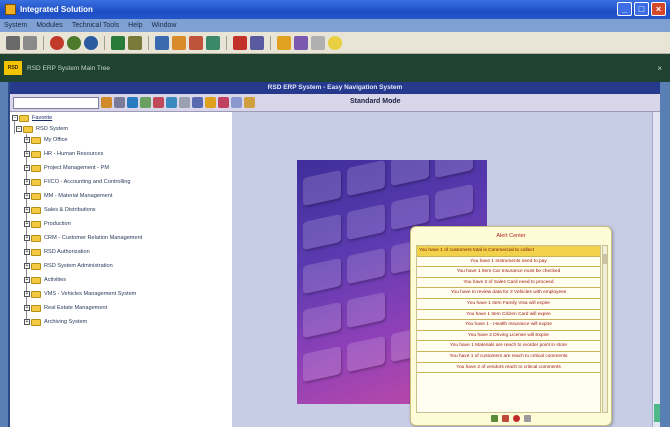 Image resolution: width=670 pixels, height=427 pixels. Describe the element at coordinates (656, 269) in the screenshot. I see `vertical-scrollbar` at that location.